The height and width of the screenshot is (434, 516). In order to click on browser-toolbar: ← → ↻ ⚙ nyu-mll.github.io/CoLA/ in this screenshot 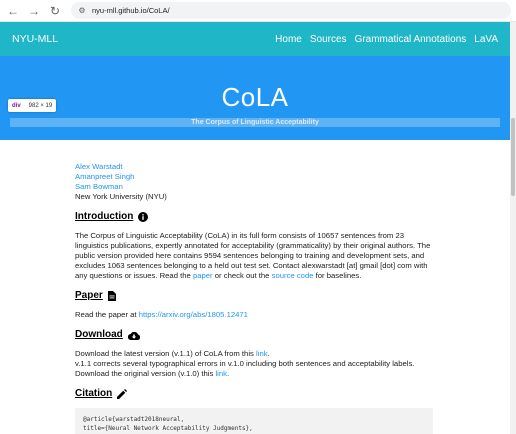, I will do `click(258, 11)`.